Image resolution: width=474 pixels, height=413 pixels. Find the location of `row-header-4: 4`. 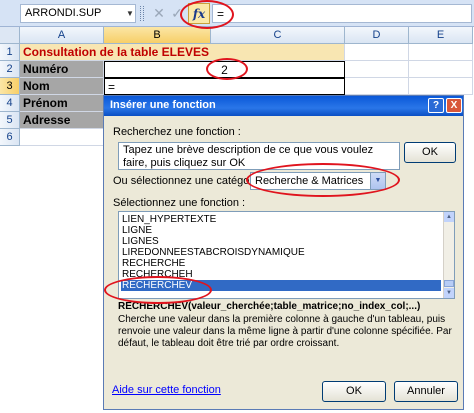

row-header-4: 4 is located at coordinates (10, 103).